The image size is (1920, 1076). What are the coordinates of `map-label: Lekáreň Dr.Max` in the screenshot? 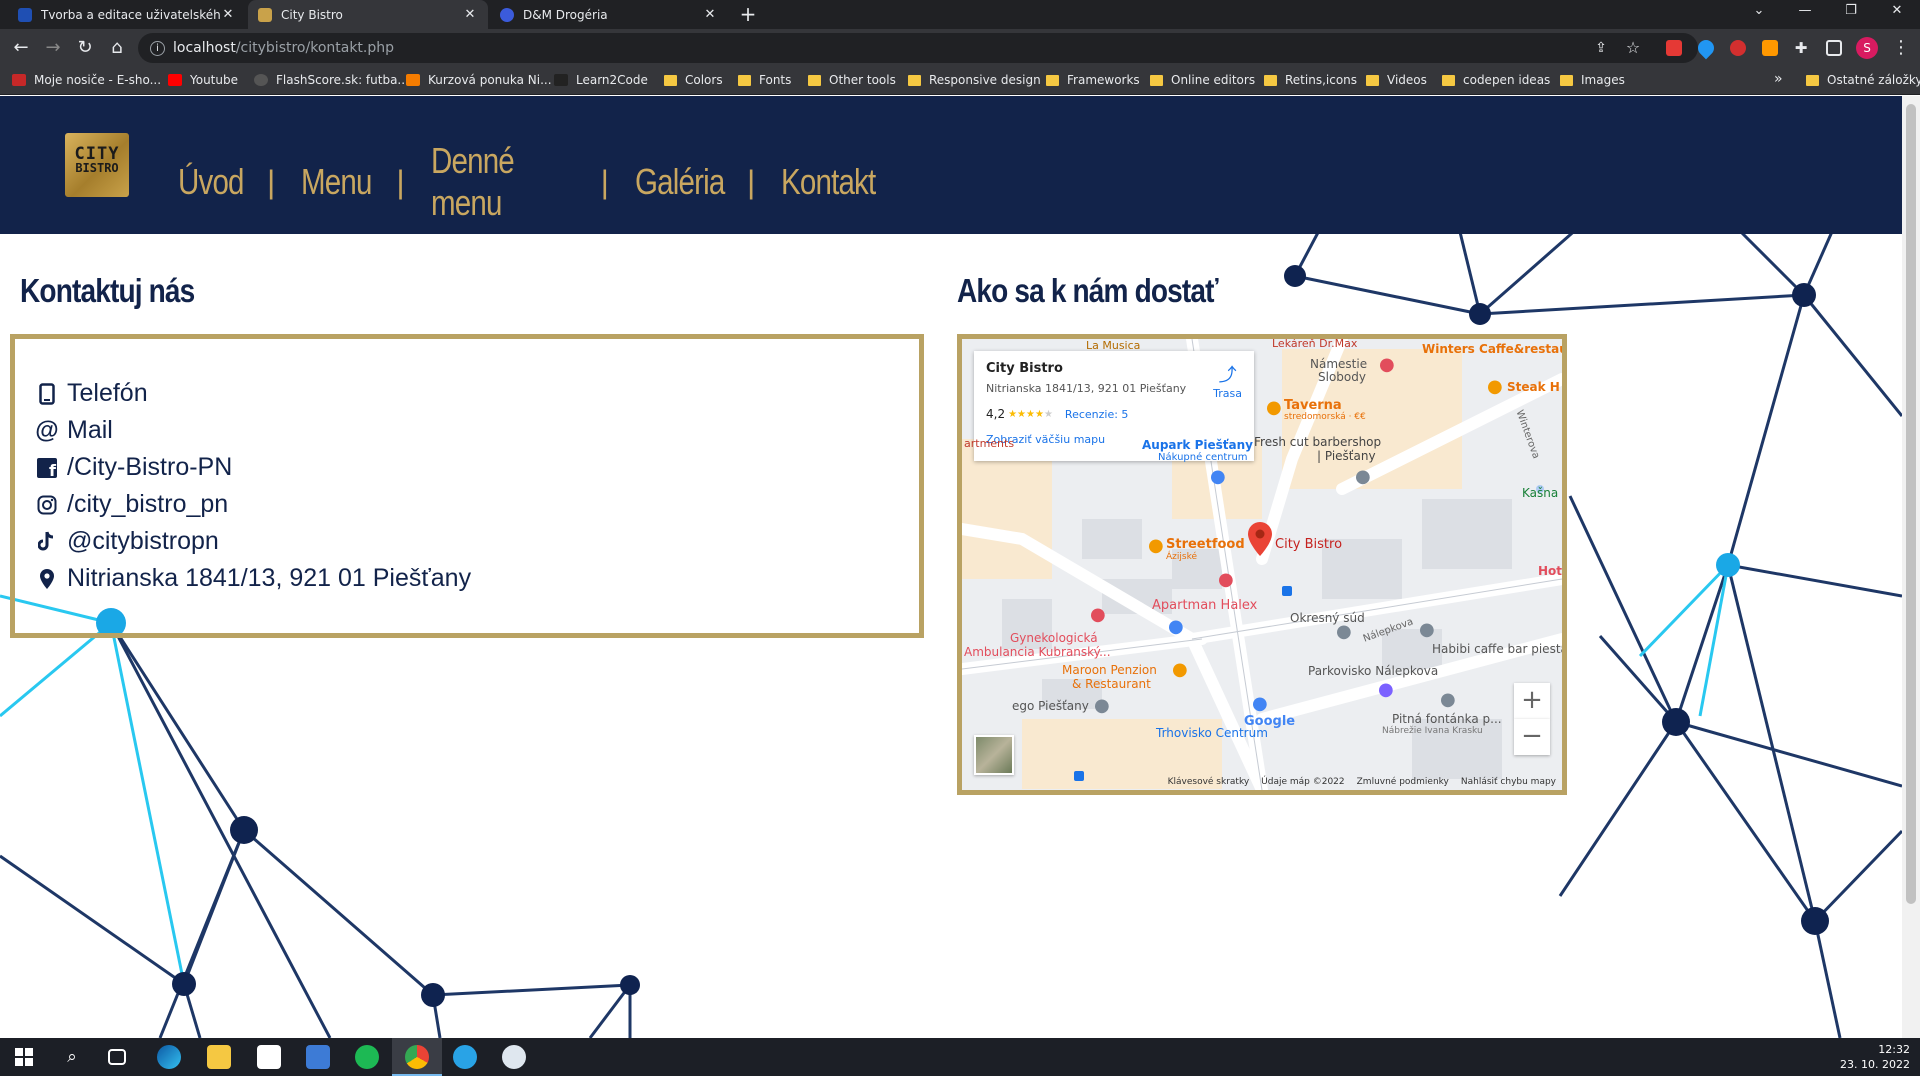 It's located at (1315, 343).